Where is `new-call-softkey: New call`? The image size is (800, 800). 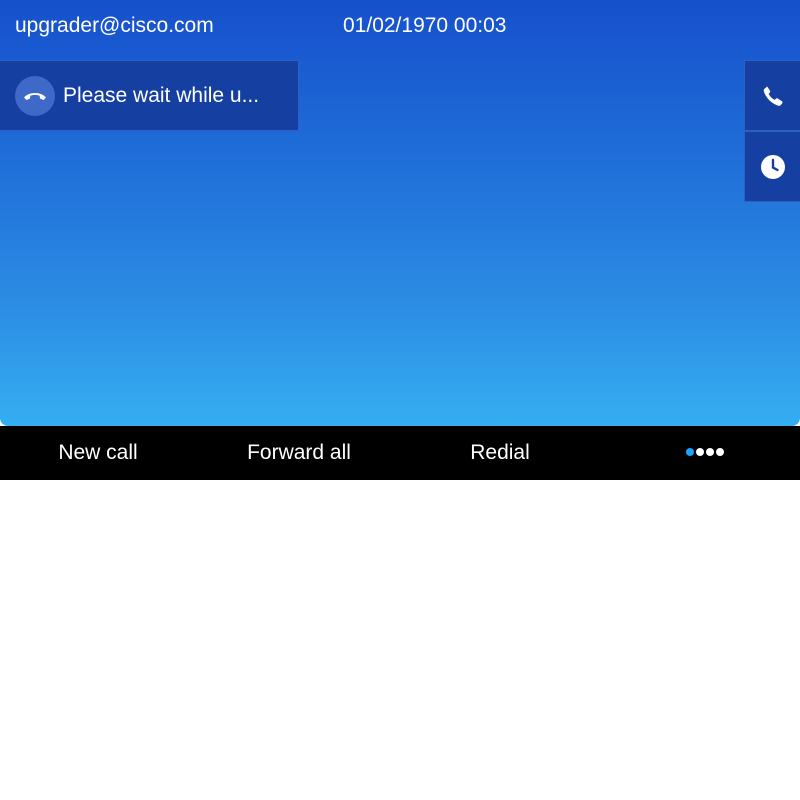 new-call-softkey: New call is located at coordinates (99, 453).